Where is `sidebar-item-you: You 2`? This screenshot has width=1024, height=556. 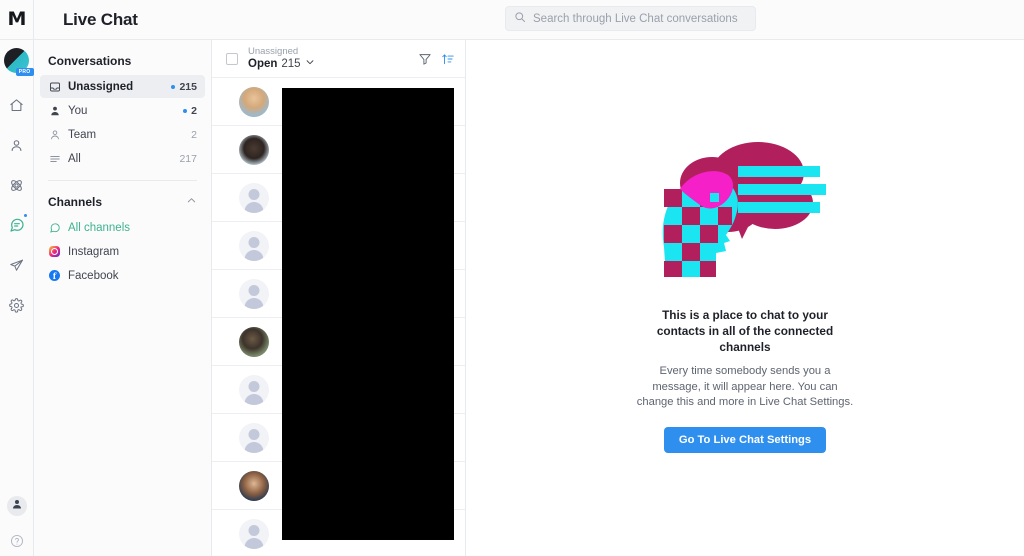
sidebar-item-you: You 2 is located at coordinates (122, 110).